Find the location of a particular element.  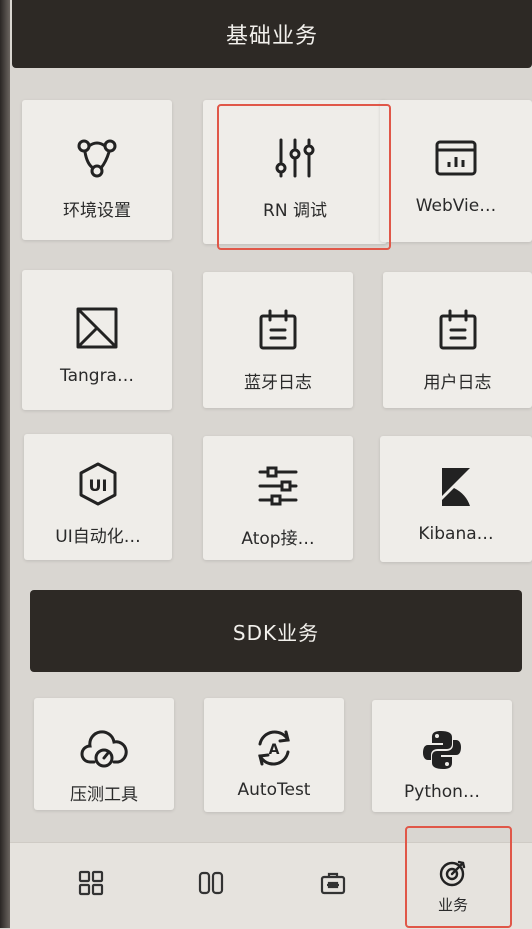

tile-label: 压测工具 is located at coordinates (104, 795).